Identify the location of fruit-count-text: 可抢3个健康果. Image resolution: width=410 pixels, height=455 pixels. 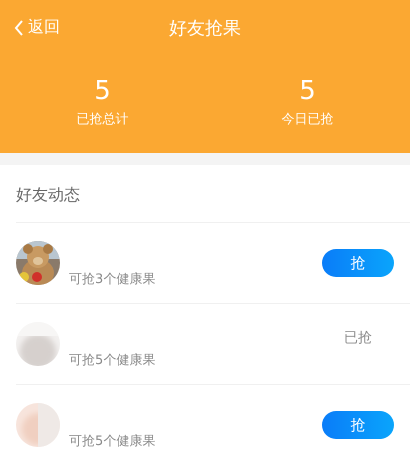
(112, 279).